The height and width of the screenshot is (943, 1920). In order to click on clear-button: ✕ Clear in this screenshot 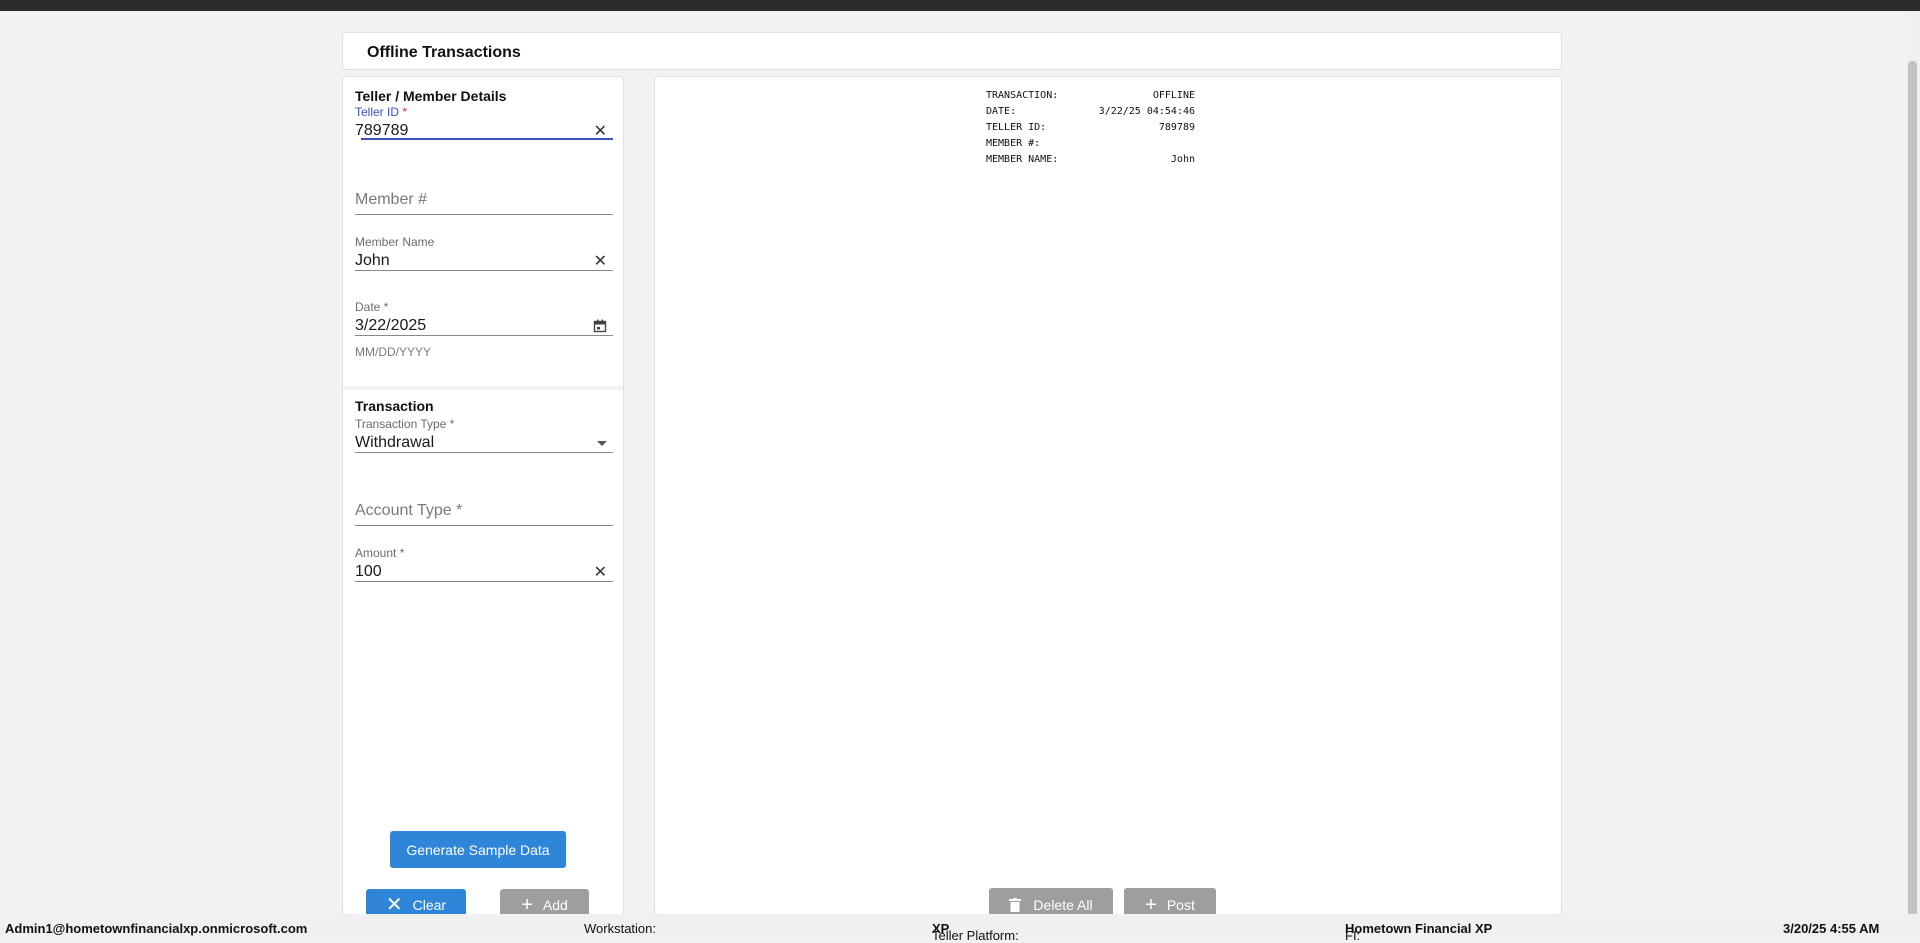, I will do `click(416, 902)`.